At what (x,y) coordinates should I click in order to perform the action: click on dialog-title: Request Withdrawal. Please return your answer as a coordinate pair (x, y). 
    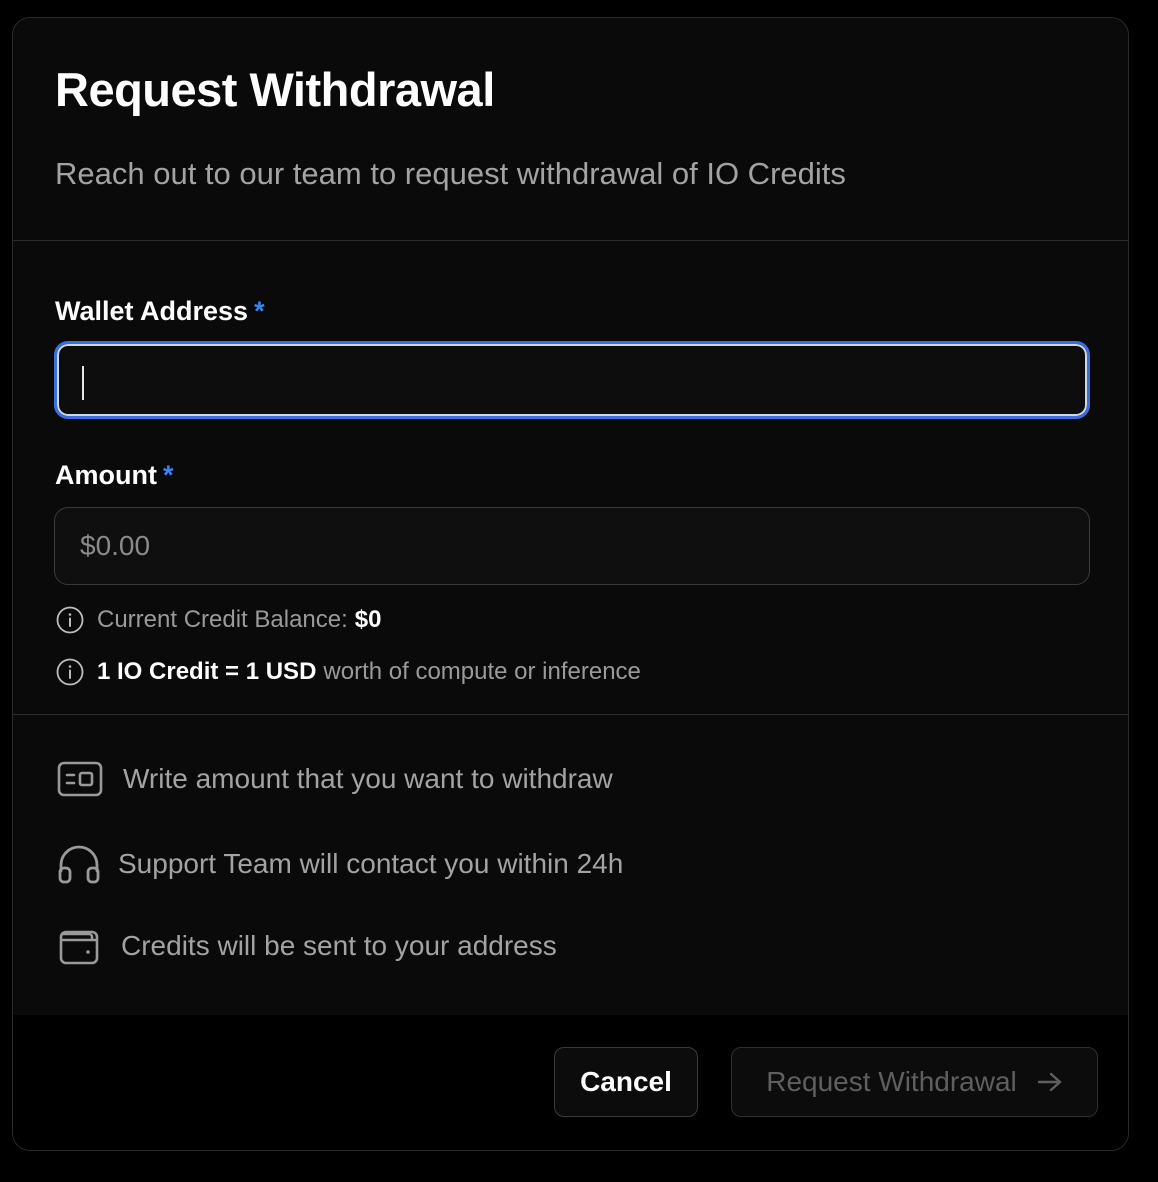
    Looking at the image, I should click on (275, 89).